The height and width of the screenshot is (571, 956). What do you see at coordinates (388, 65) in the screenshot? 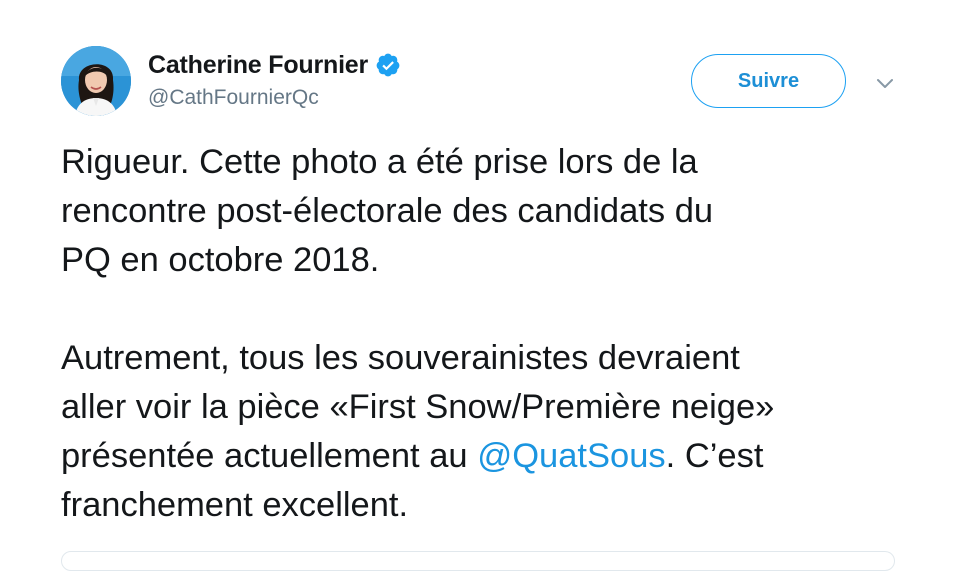
I see `verified-badge-icon` at bounding box center [388, 65].